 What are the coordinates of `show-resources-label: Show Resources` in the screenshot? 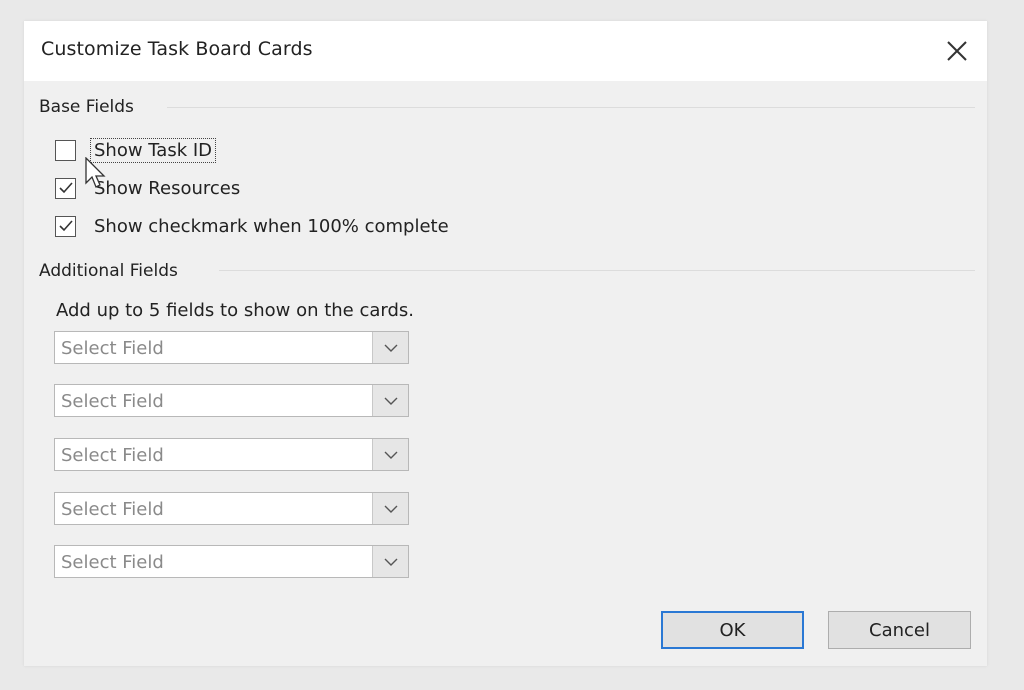 It's located at (167, 188).